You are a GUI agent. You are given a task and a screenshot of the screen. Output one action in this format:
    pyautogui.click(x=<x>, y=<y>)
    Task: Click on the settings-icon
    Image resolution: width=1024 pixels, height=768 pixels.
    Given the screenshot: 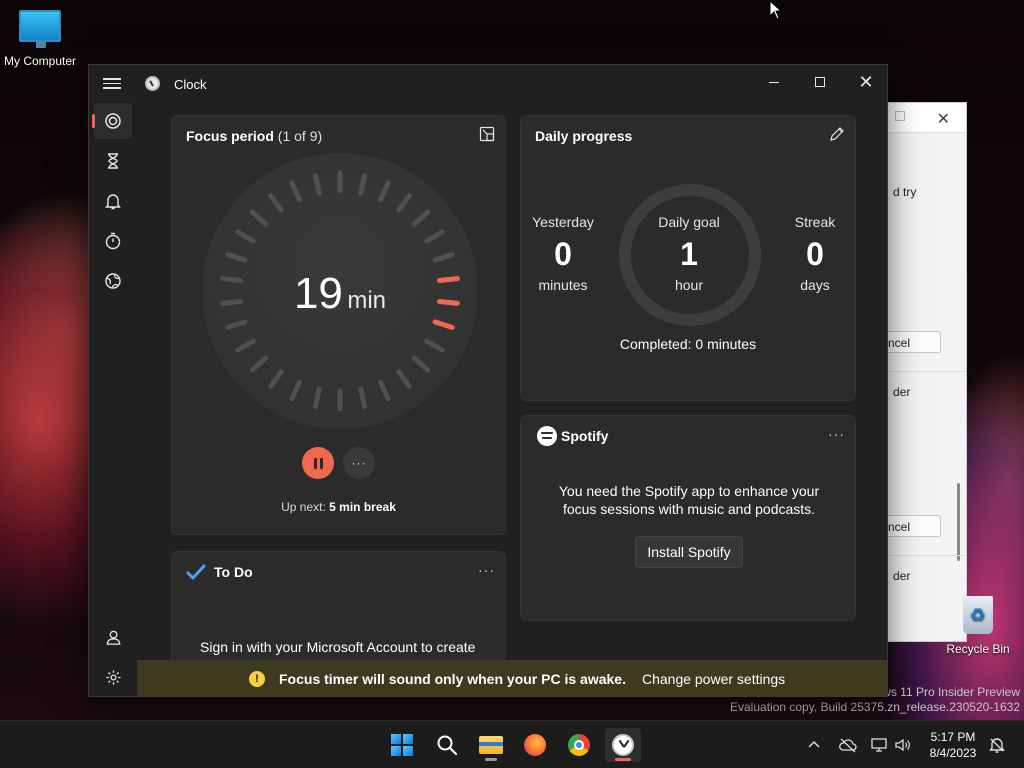 What is the action you would take?
    pyautogui.click(x=113, y=677)
    